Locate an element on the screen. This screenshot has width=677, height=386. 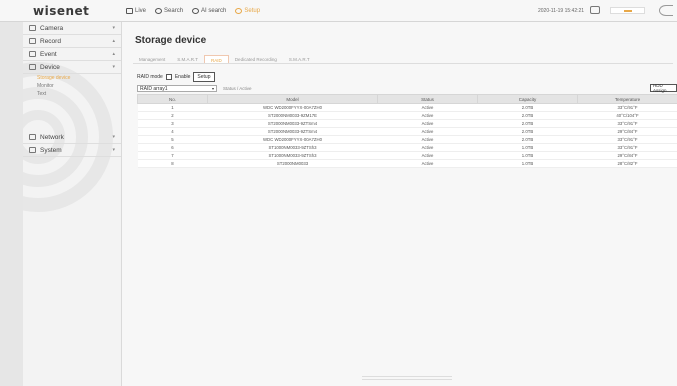
setup-button: Setup is located at coordinates (204, 77).